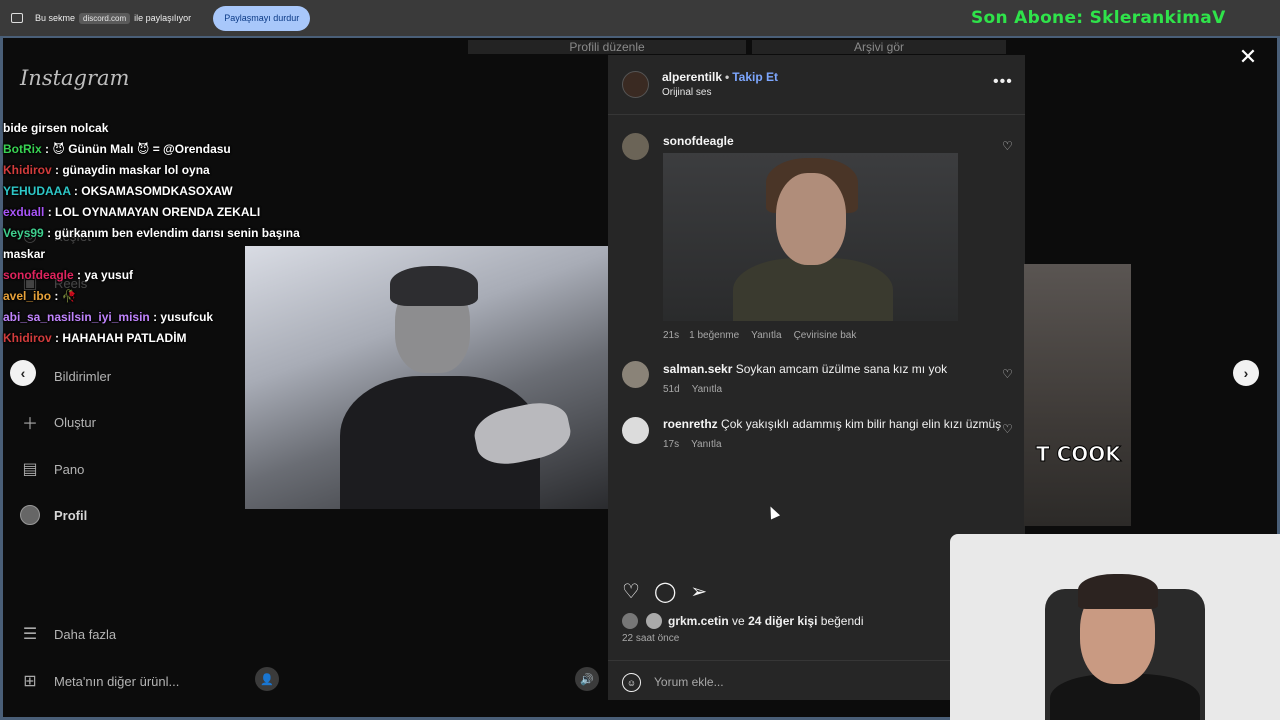  I want to click on chat-message: Khidirov : günaydin maskar lol oyna, so click(153, 170).